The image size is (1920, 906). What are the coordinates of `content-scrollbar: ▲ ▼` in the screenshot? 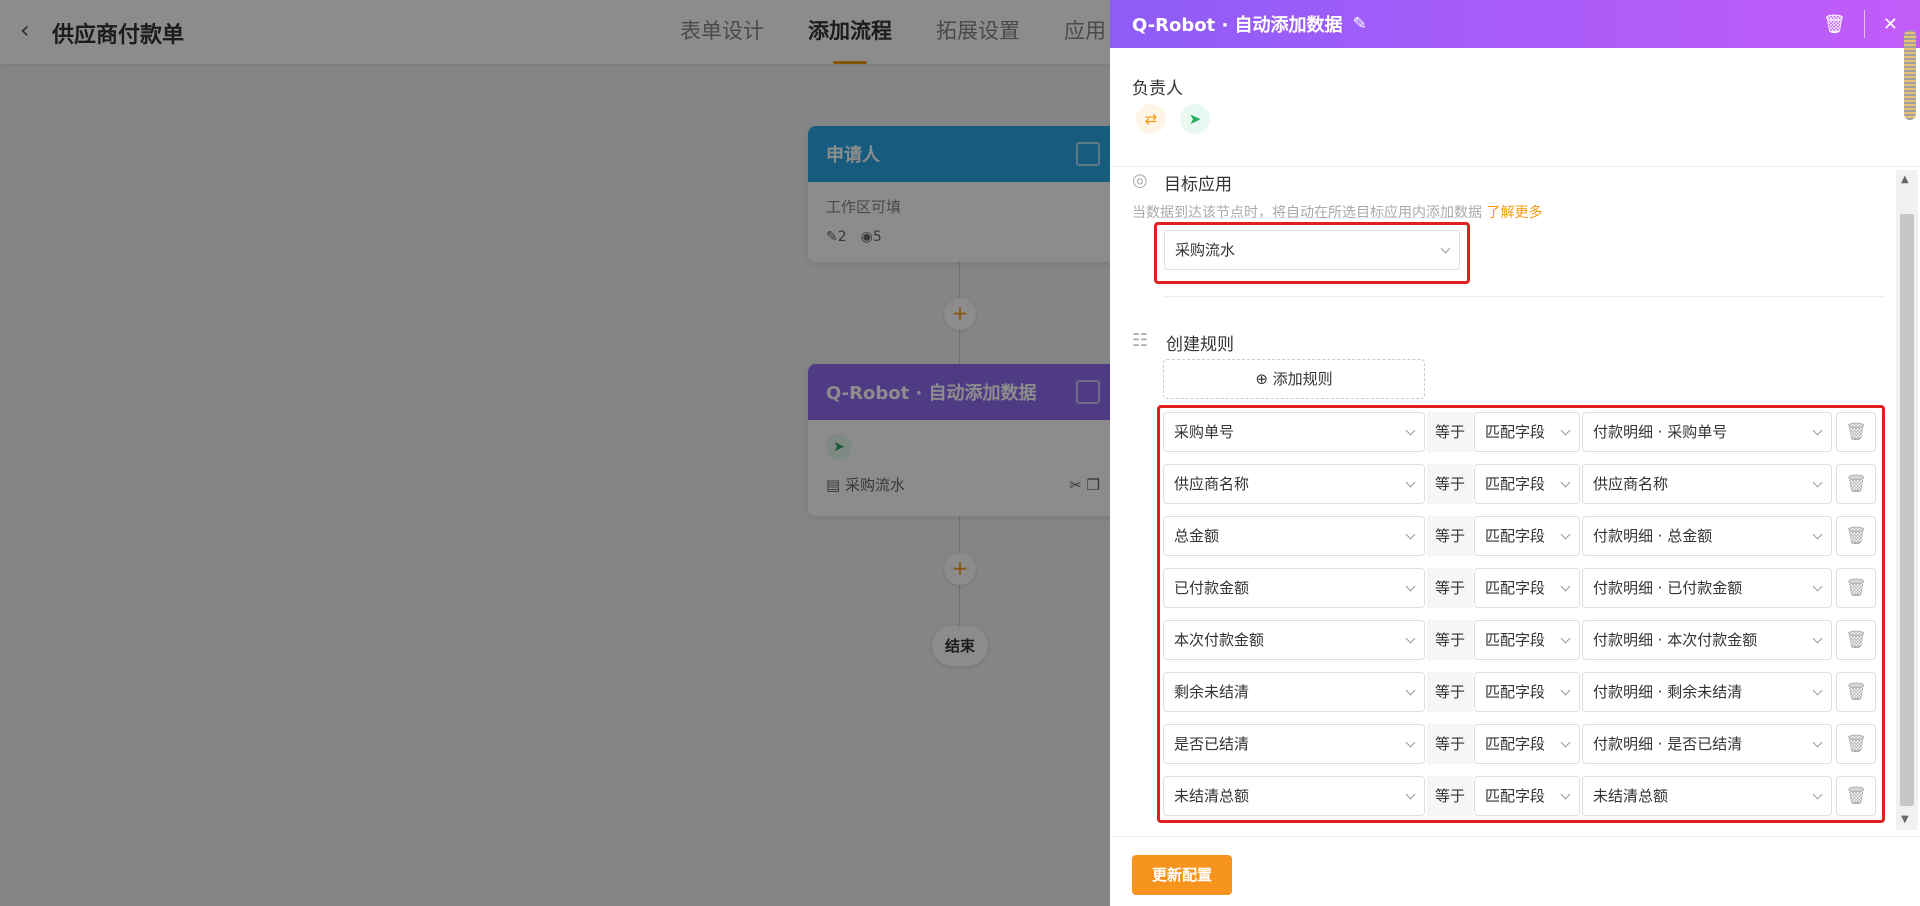 It's located at (1907, 500).